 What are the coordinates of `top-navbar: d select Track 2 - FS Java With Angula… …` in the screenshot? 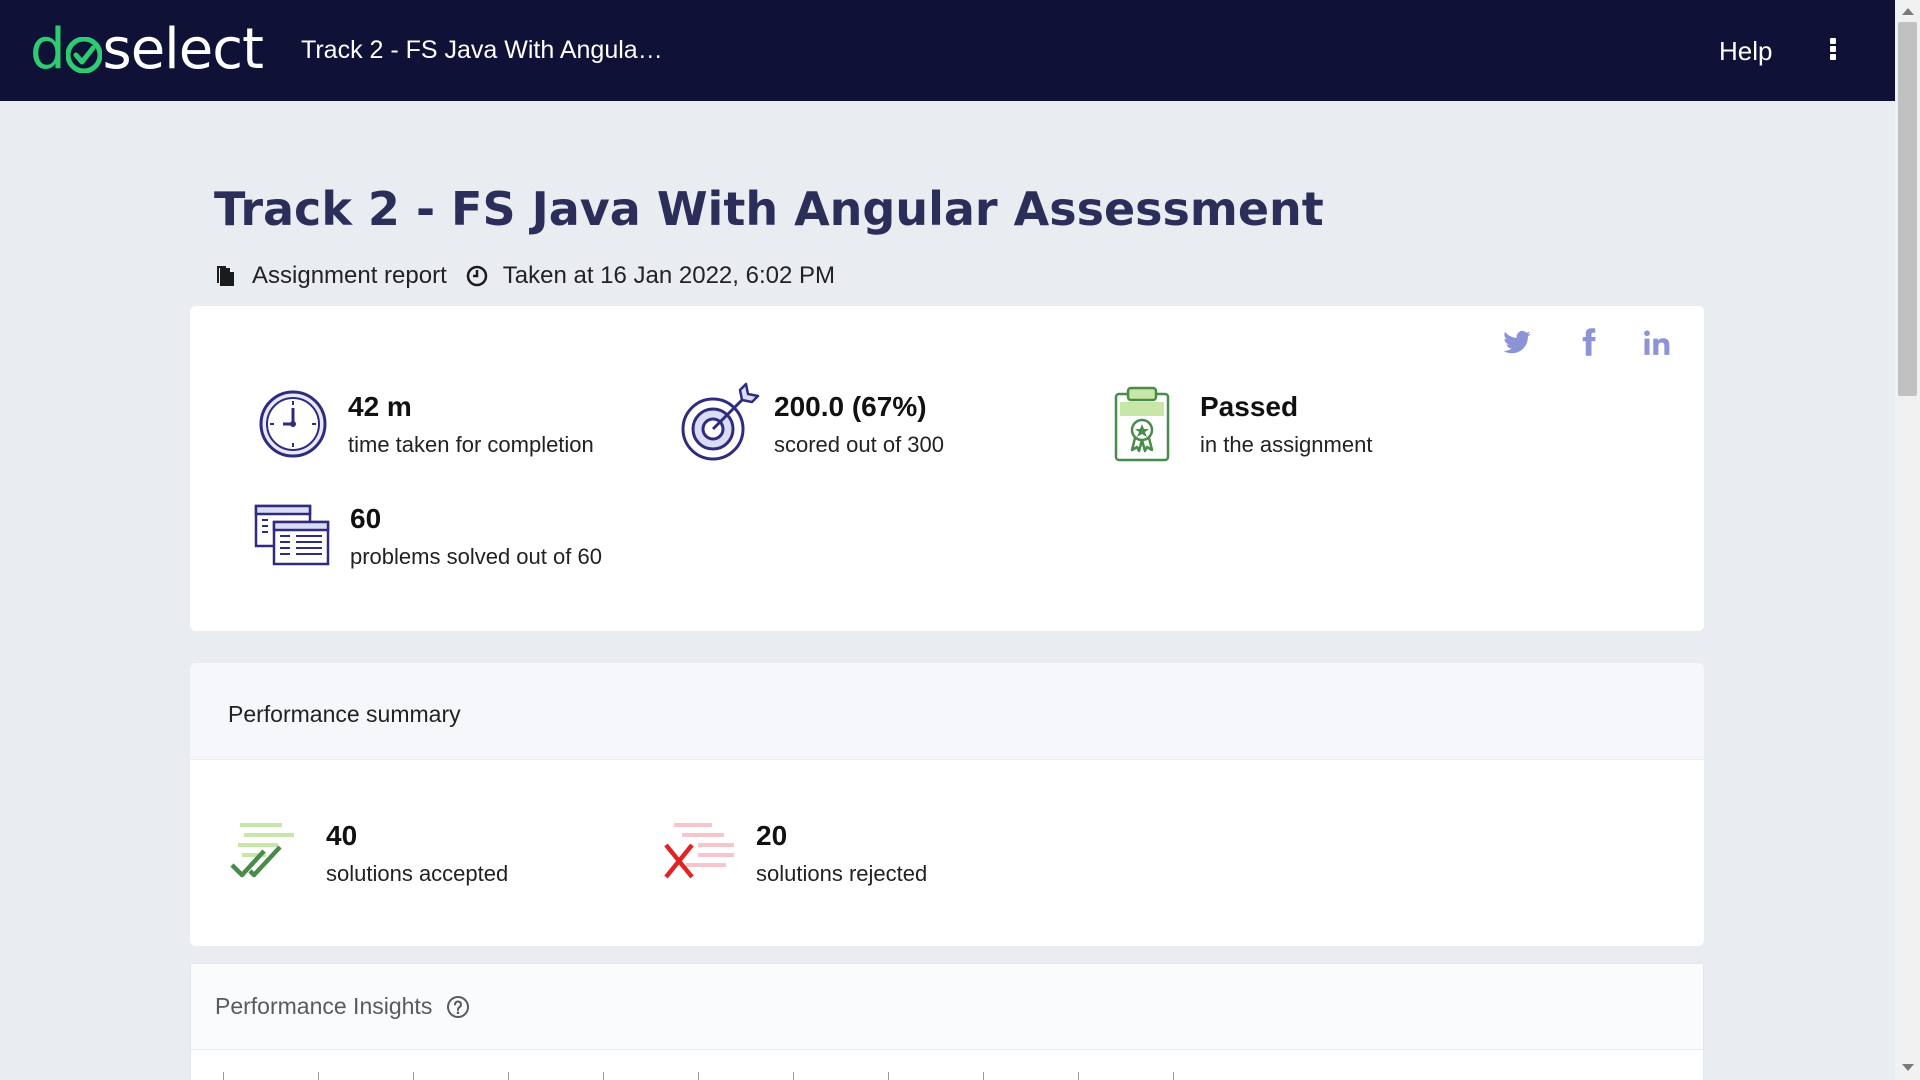 It's located at (947, 50).